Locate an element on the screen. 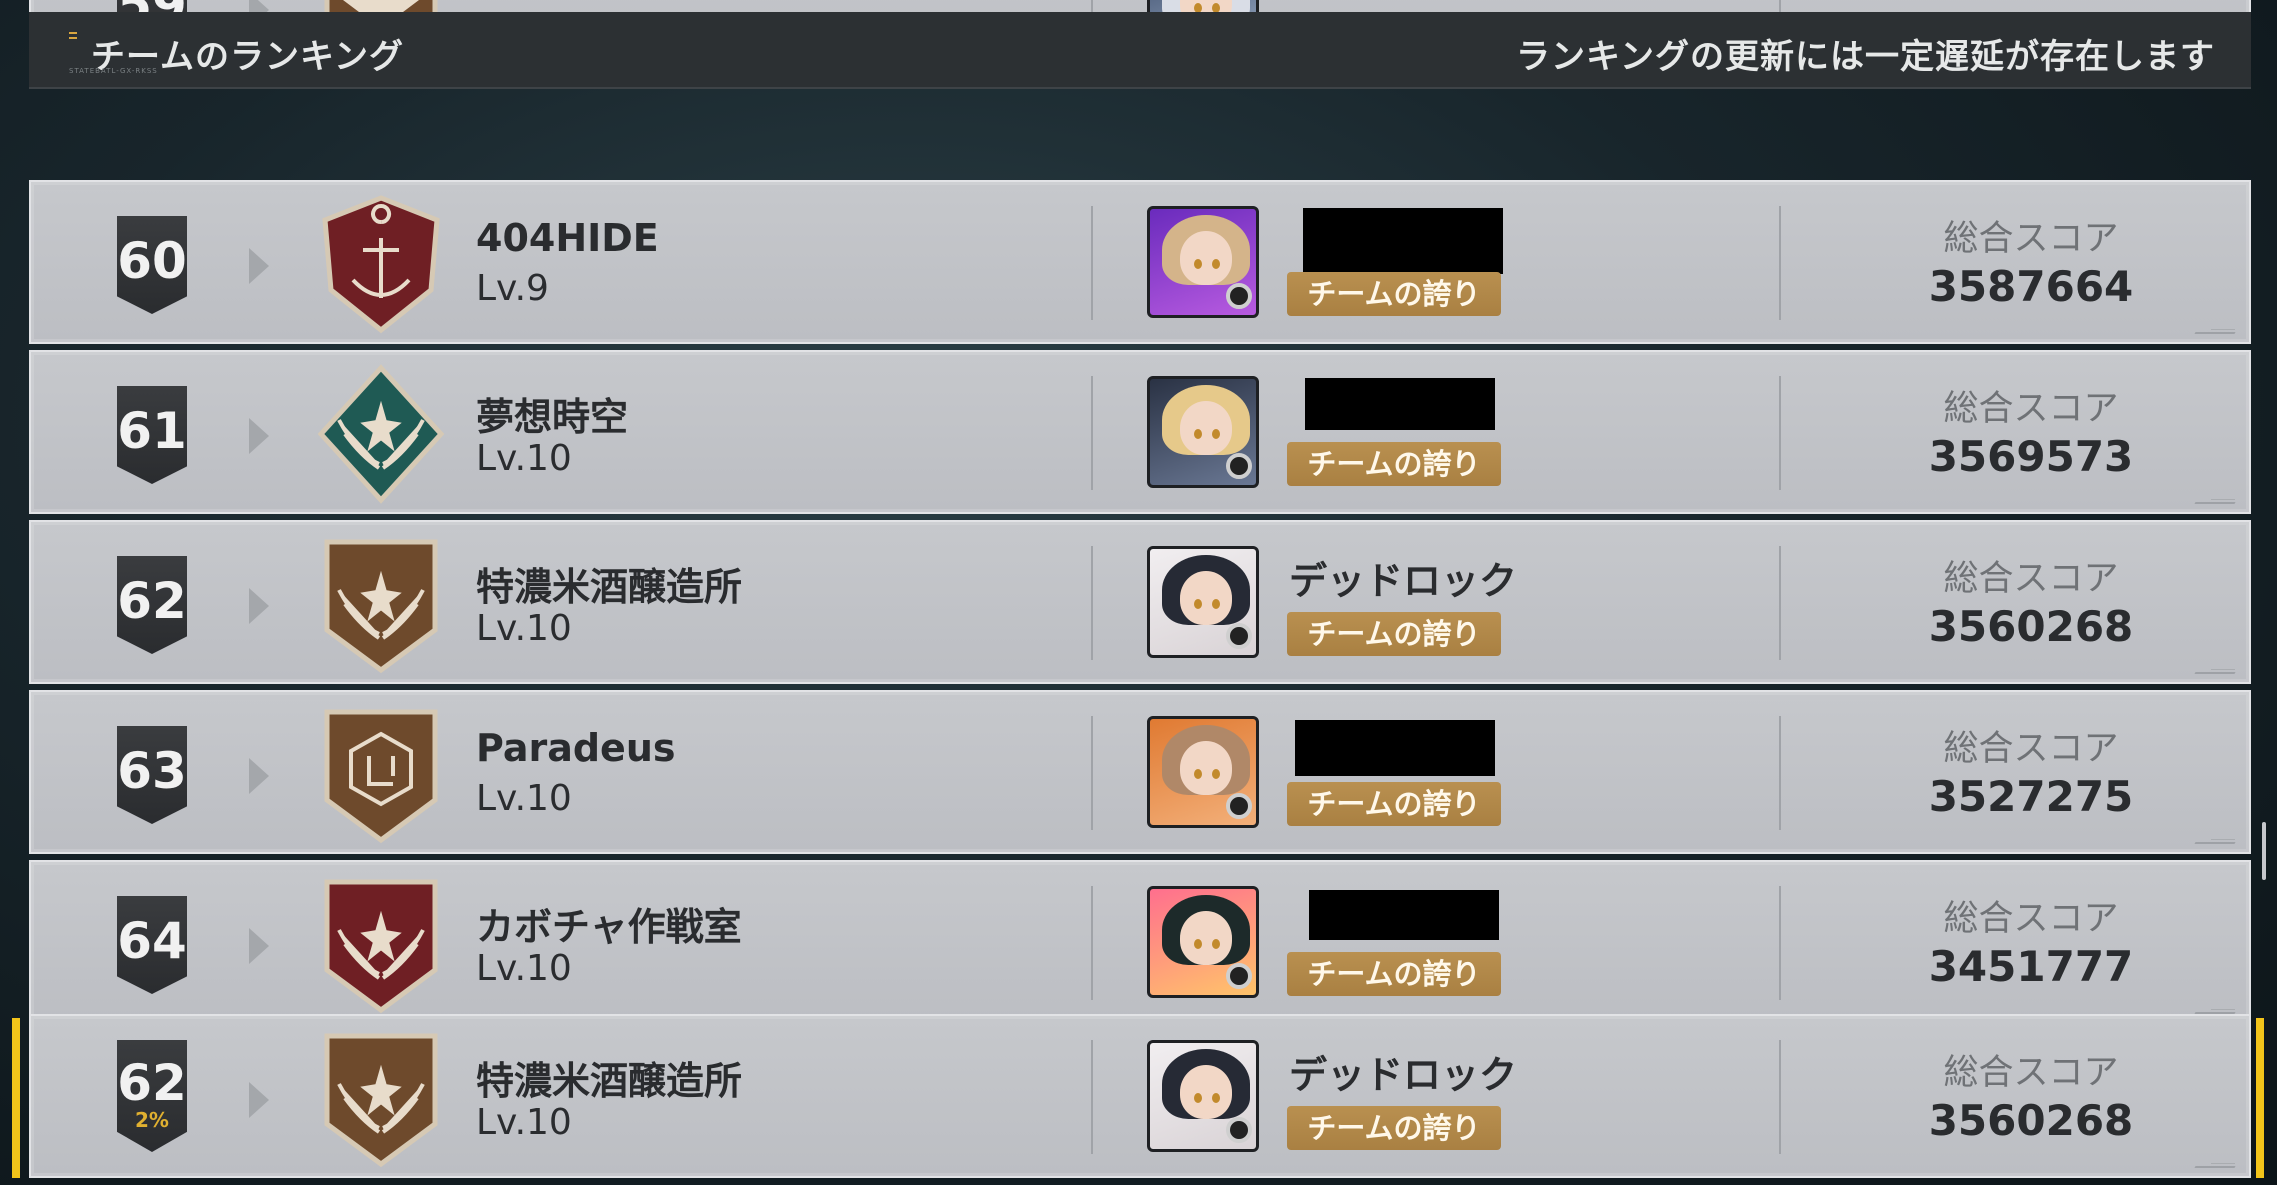 The height and width of the screenshot is (1185, 2277). rank-badge: 62 is located at coordinates (152, 605).